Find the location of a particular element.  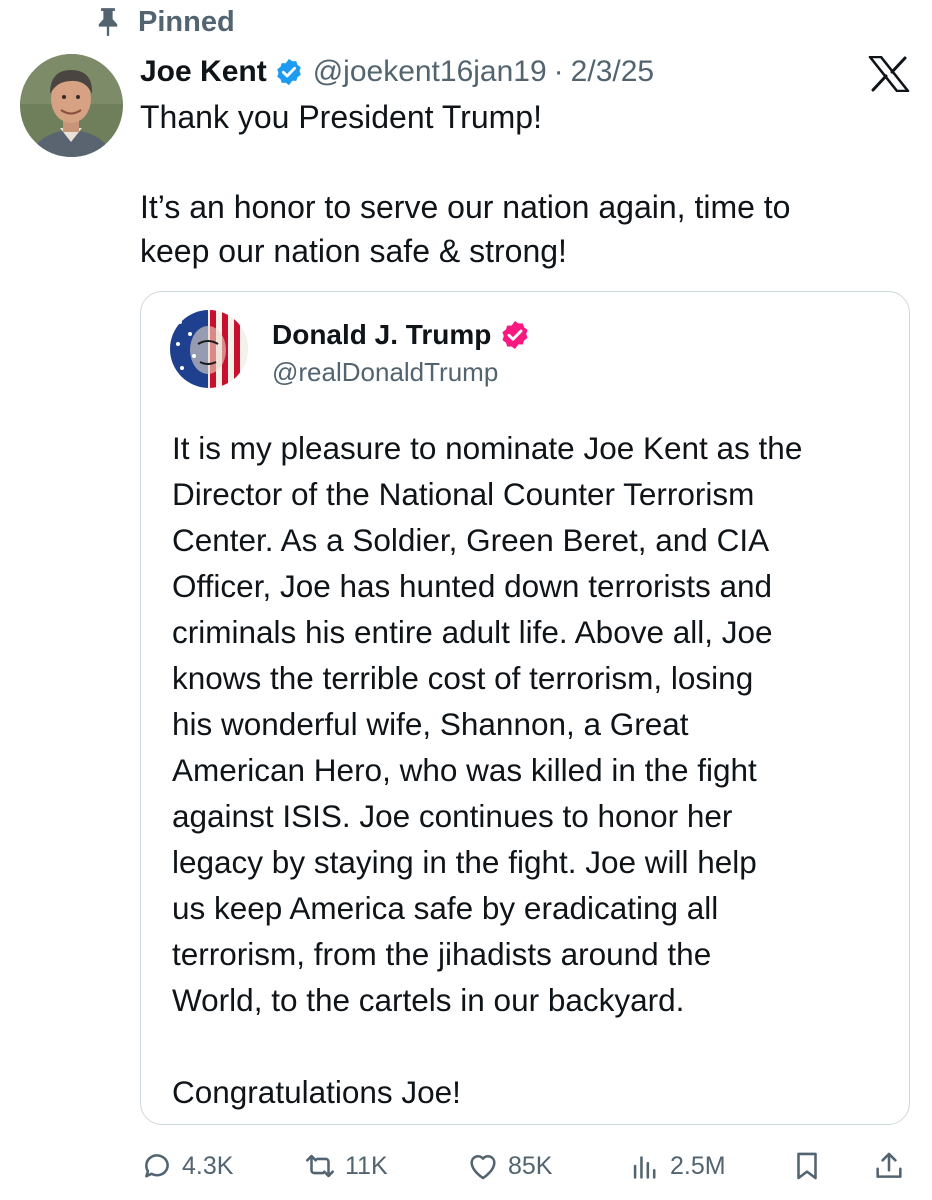

repost-button: 11K is located at coordinates (345, 1166).